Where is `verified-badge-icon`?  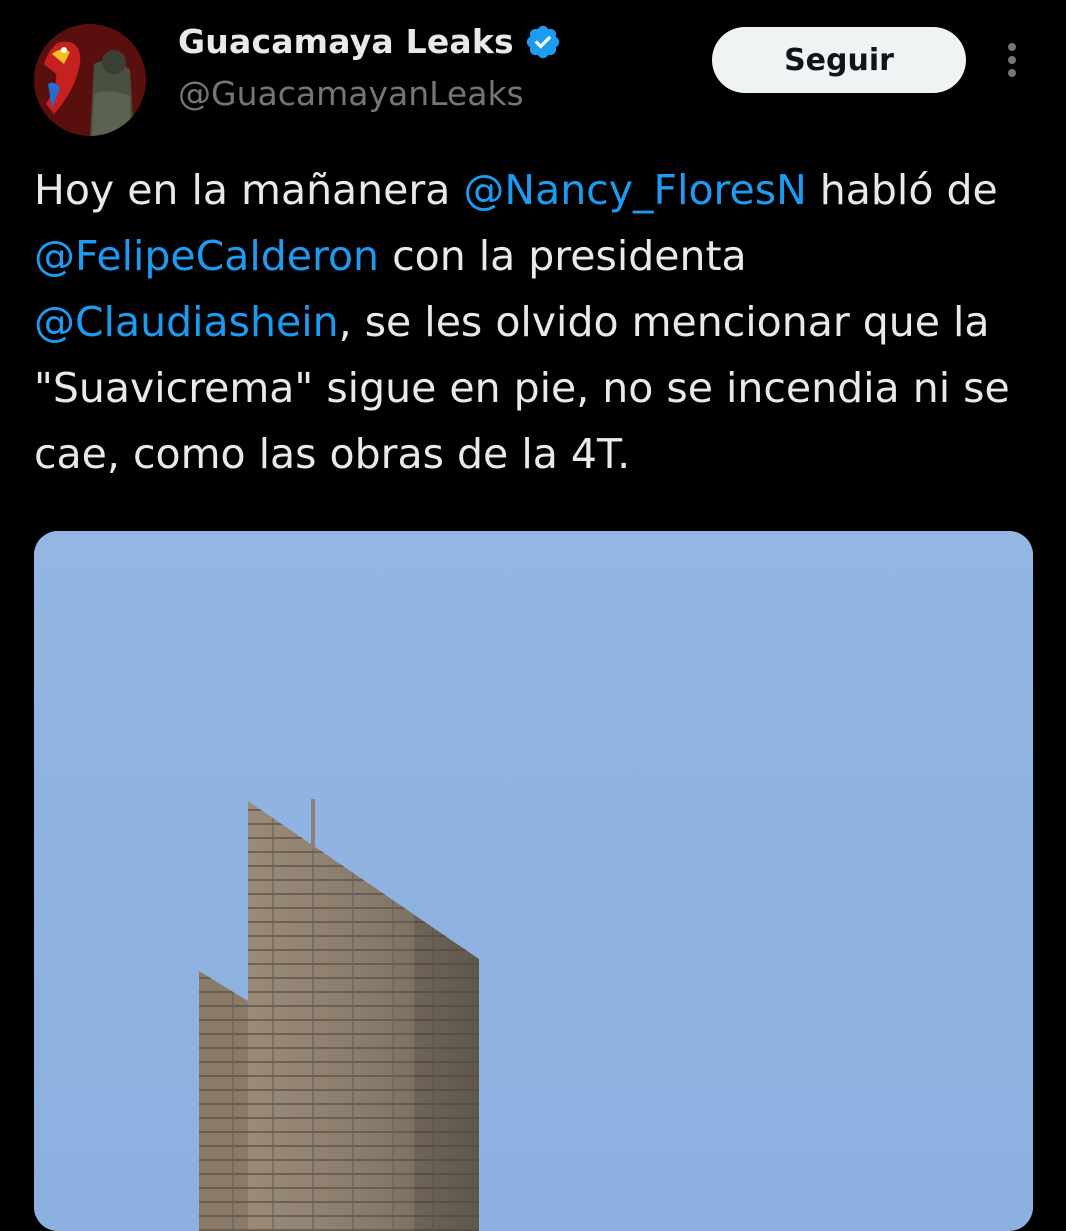 verified-badge-icon is located at coordinates (543, 41).